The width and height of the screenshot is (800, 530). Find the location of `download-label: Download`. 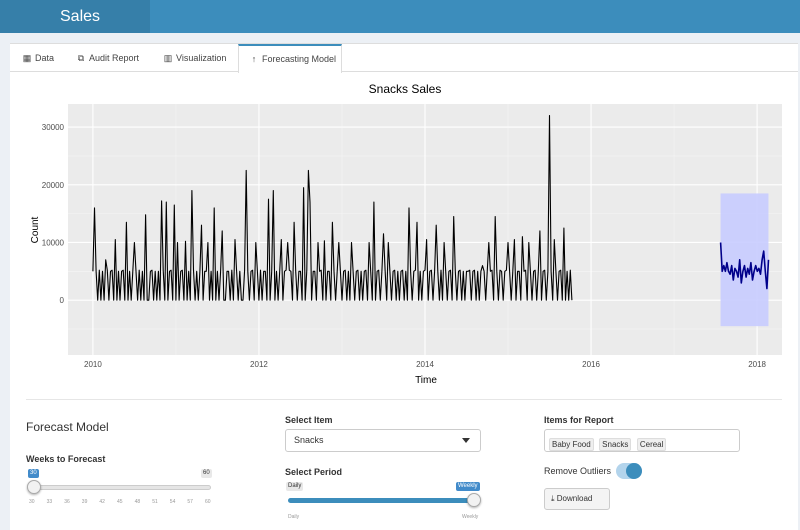

download-label: Download is located at coordinates (574, 498).